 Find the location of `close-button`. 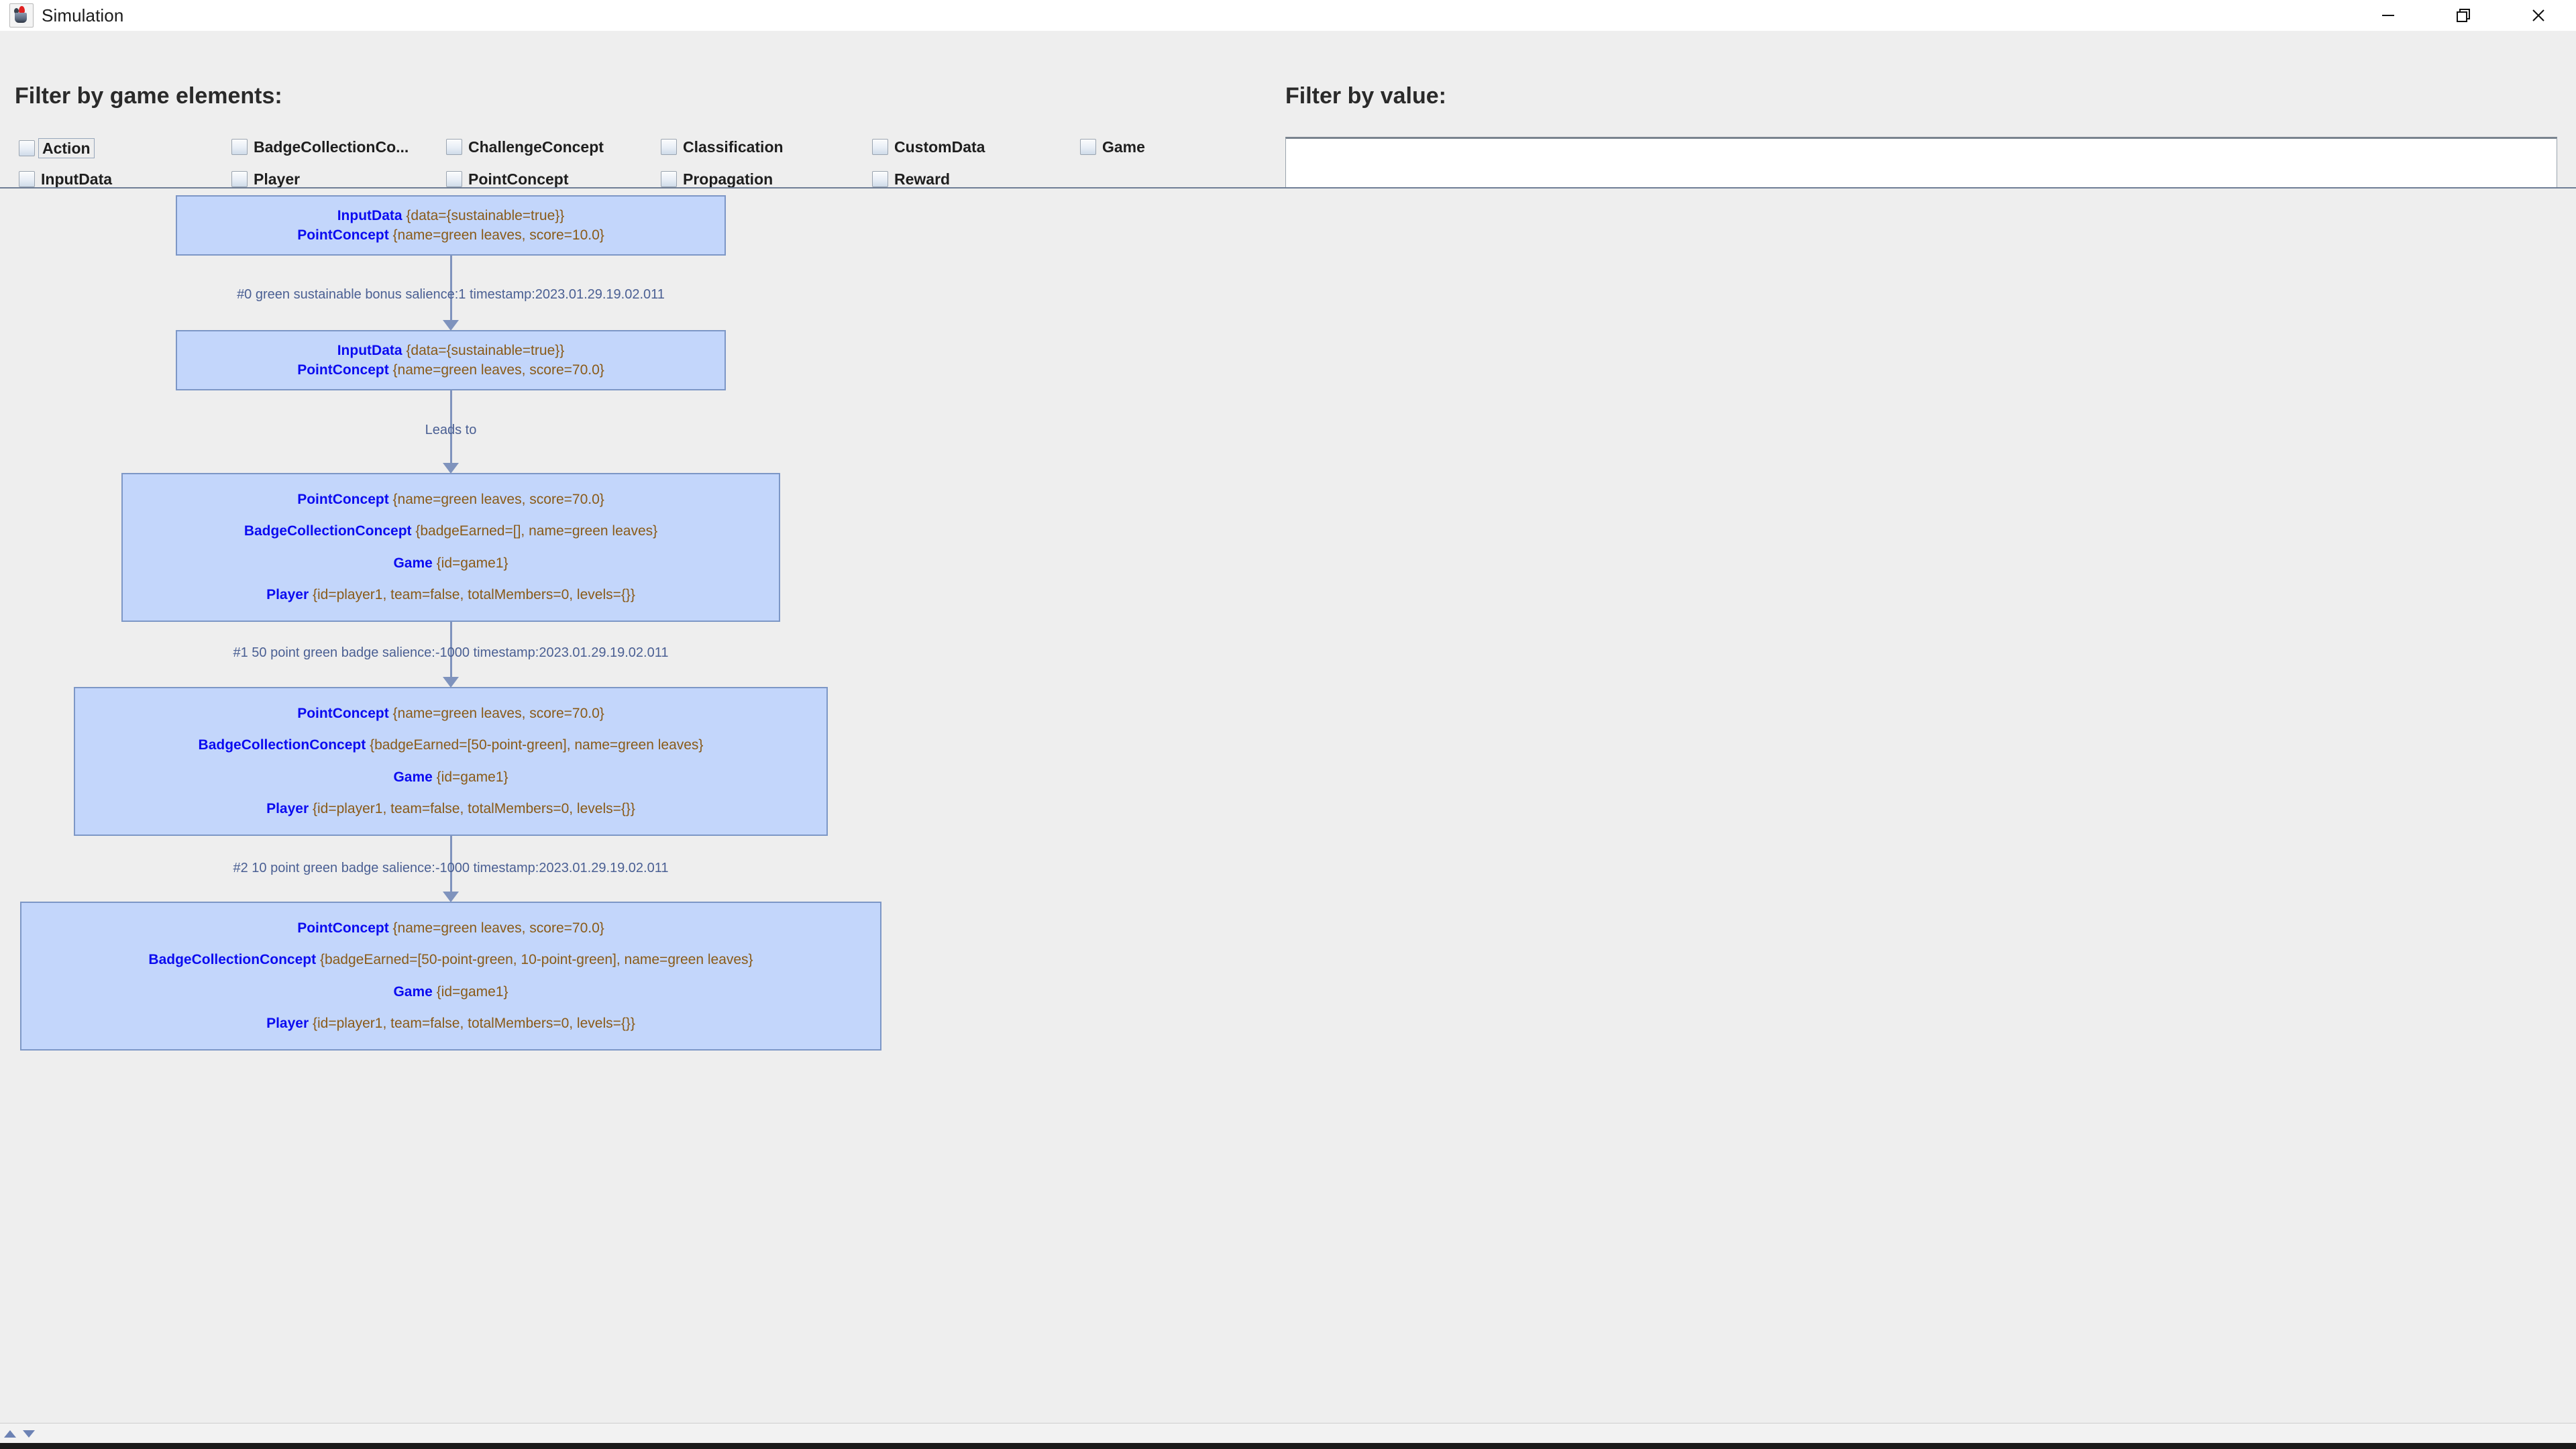

close-button is located at coordinates (2538, 15).